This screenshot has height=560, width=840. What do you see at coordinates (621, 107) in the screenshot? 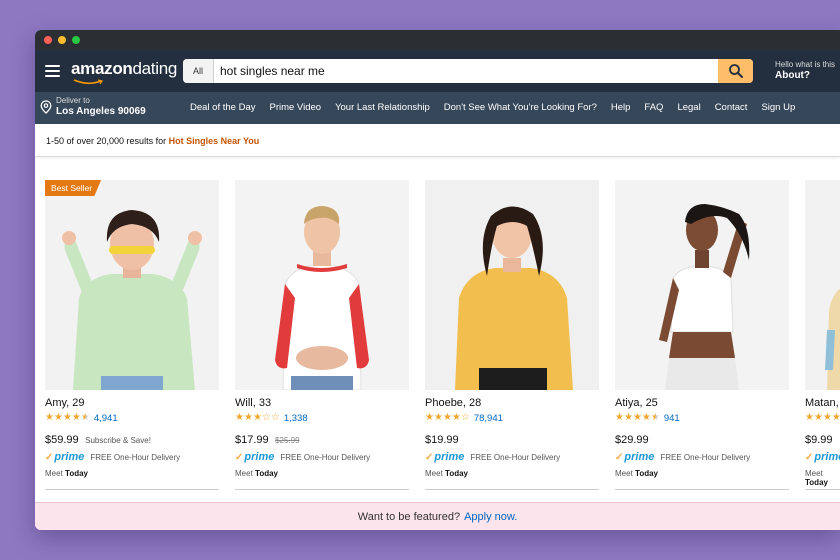
I see `nav-link-help: Help` at bounding box center [621, 107].